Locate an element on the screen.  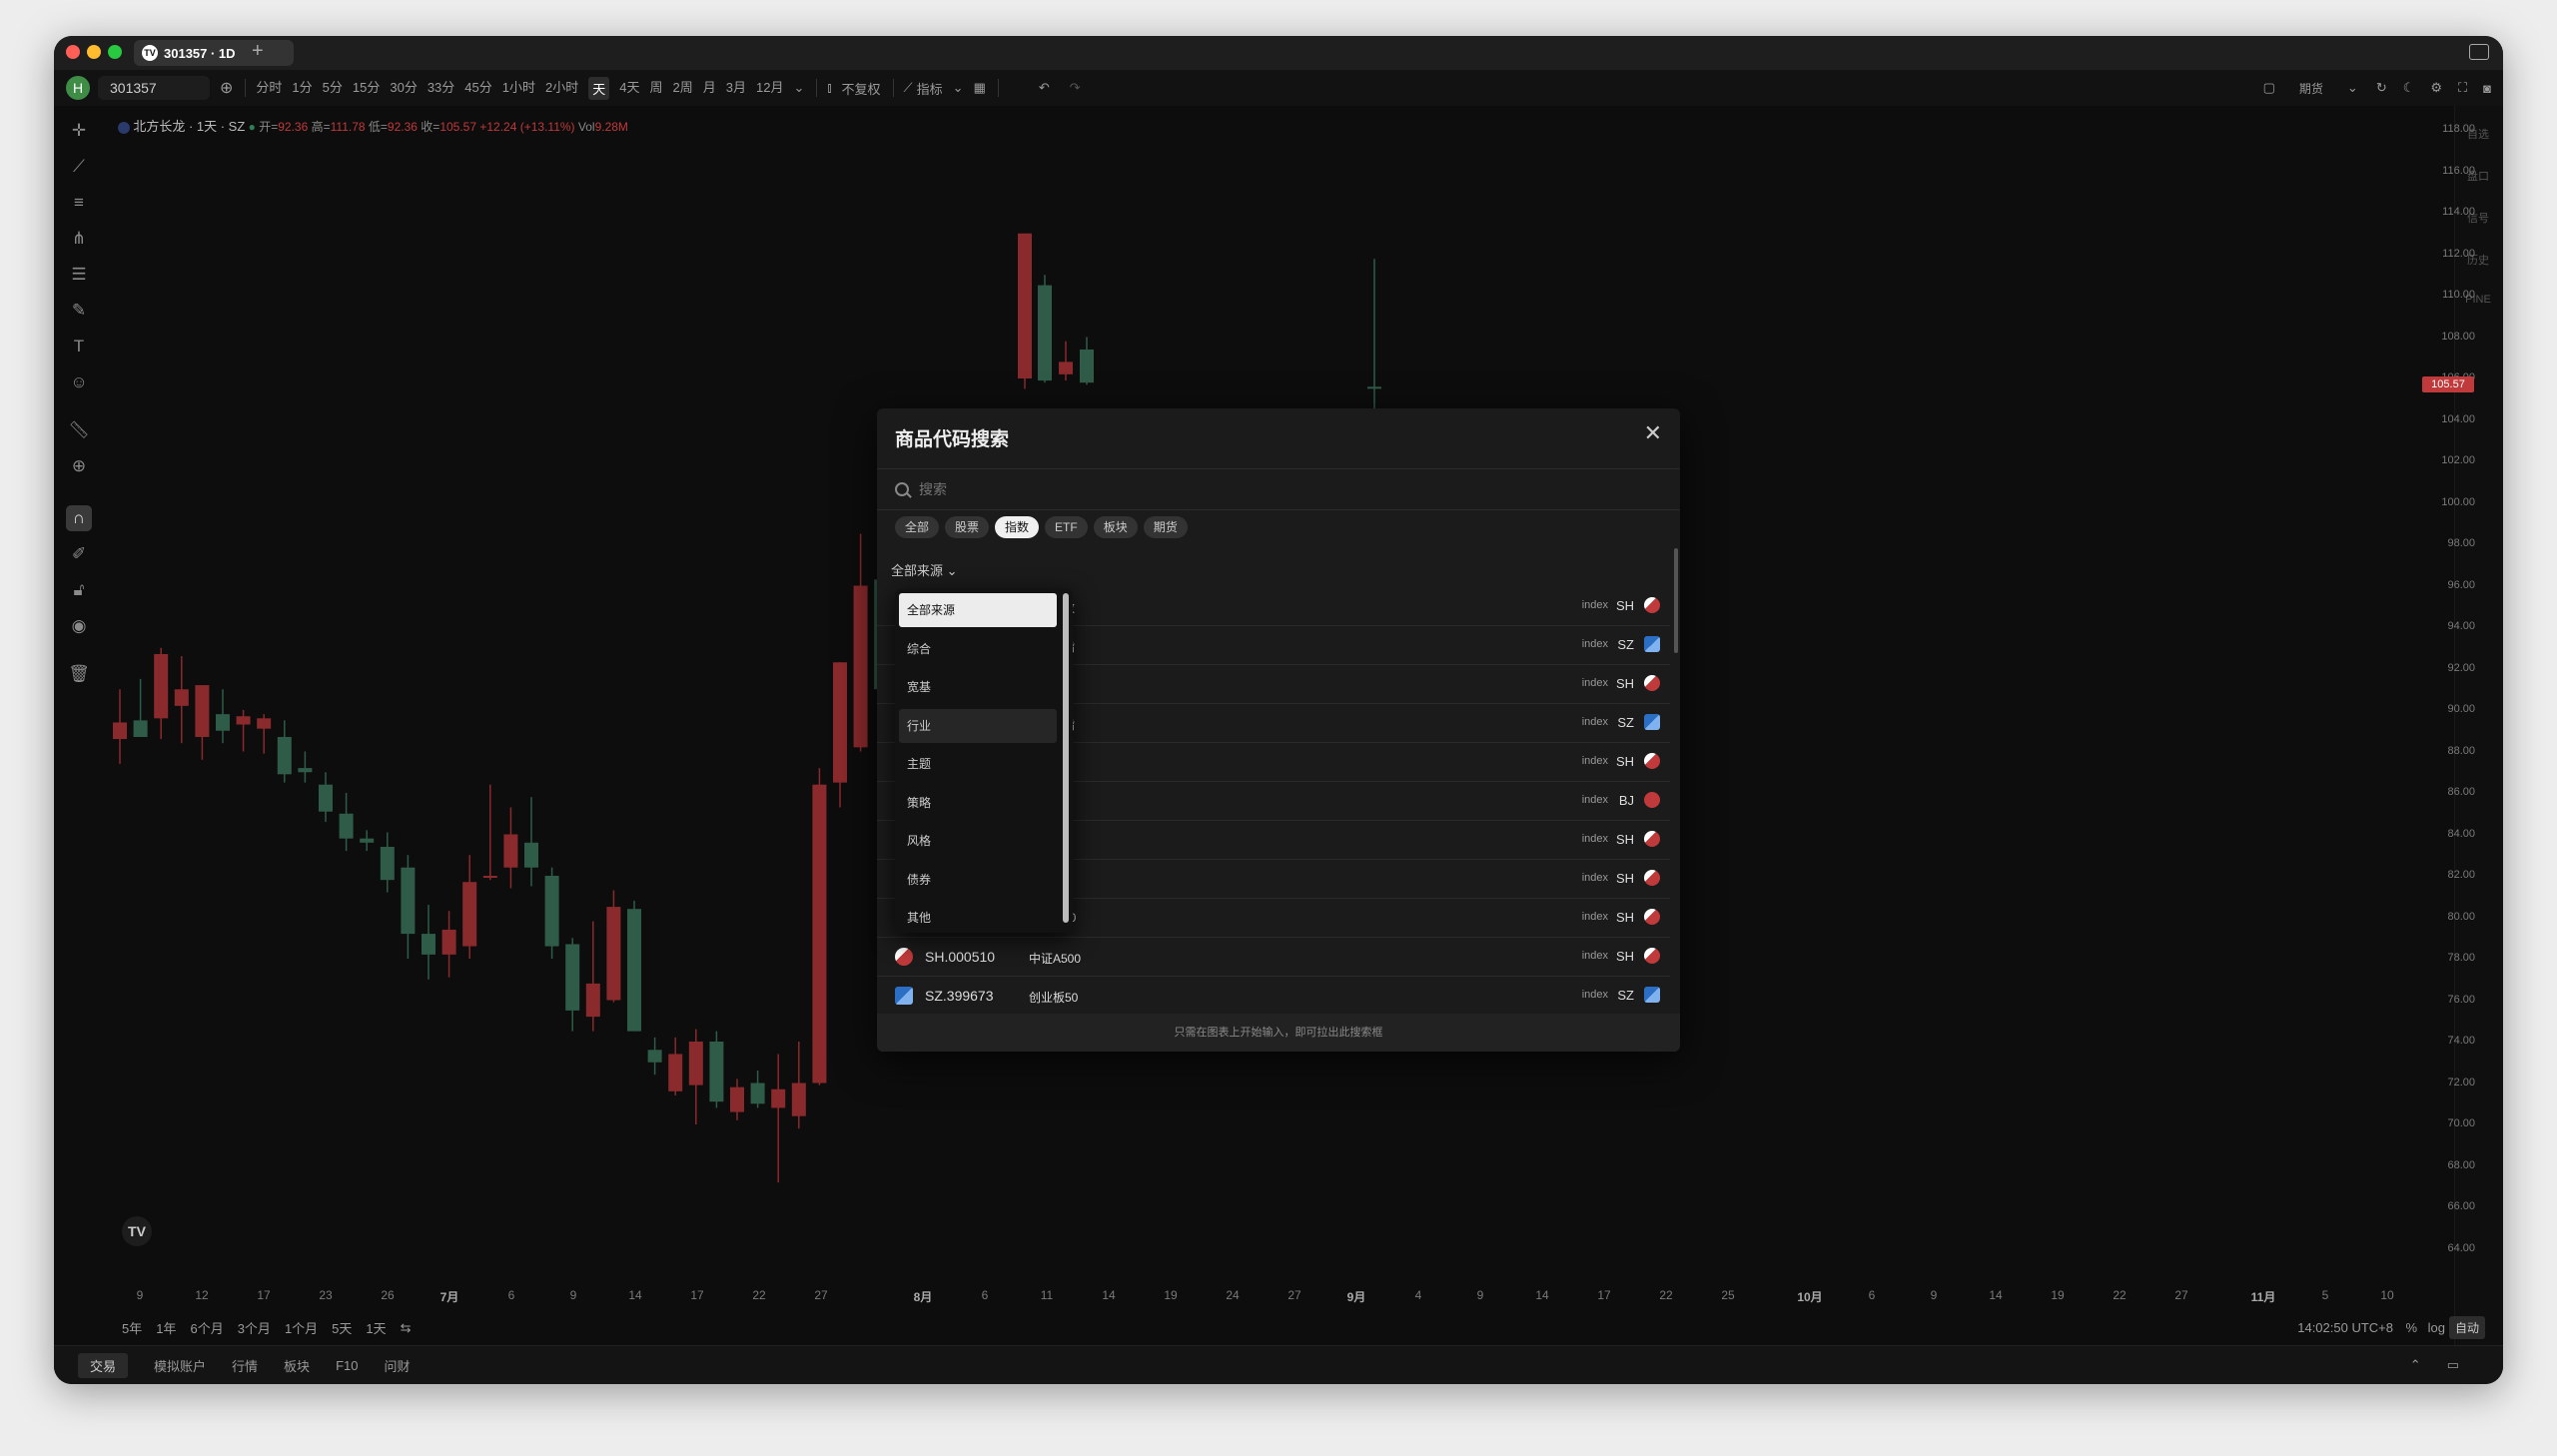
chip-全部: 全部 is located at coordinates (917, 527).